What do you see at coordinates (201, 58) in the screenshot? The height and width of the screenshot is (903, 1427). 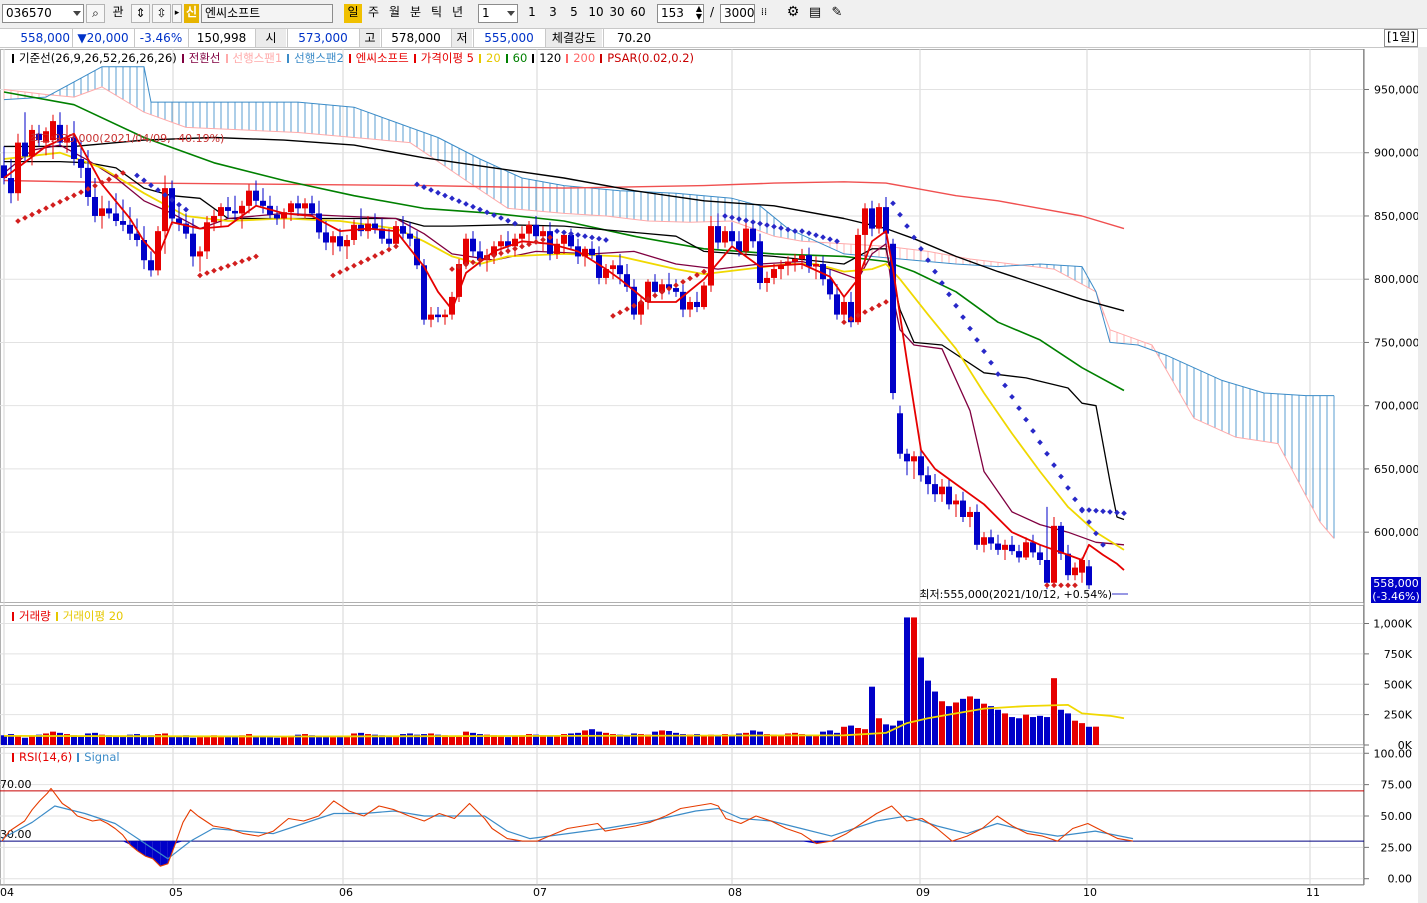 I see `main-legend-item: 전환선` at bounding box center [201, 58].